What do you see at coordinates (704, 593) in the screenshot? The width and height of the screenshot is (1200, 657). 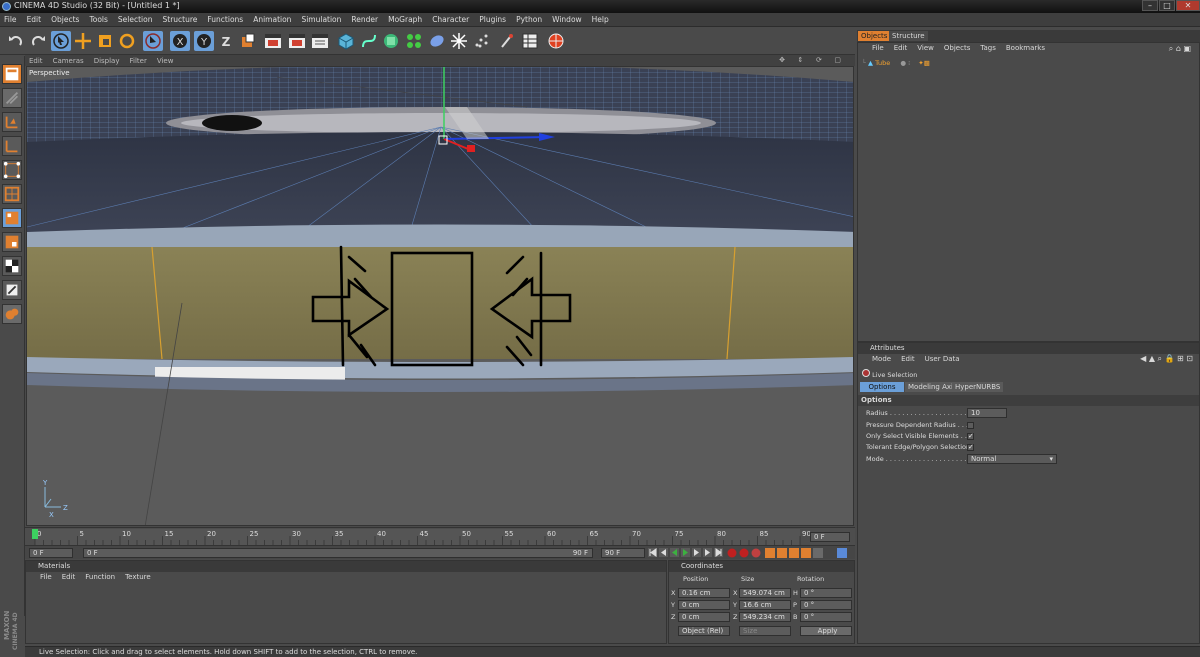 I see `position-x-field: 0.16 cm` at bounding box center [704, 593].